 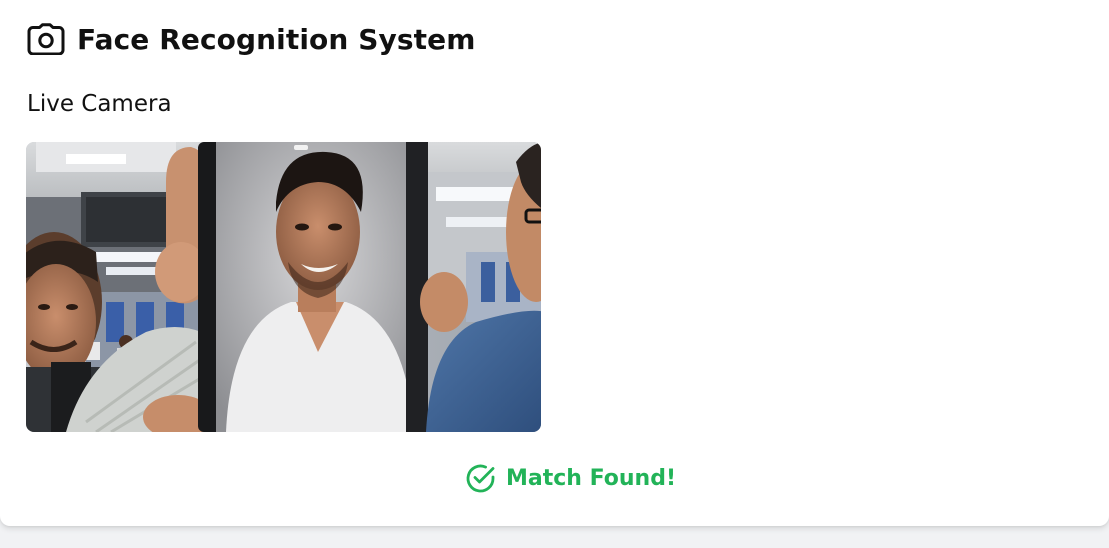 I want to click on app-header: Face Recognition System, so click(x=251, y=39).